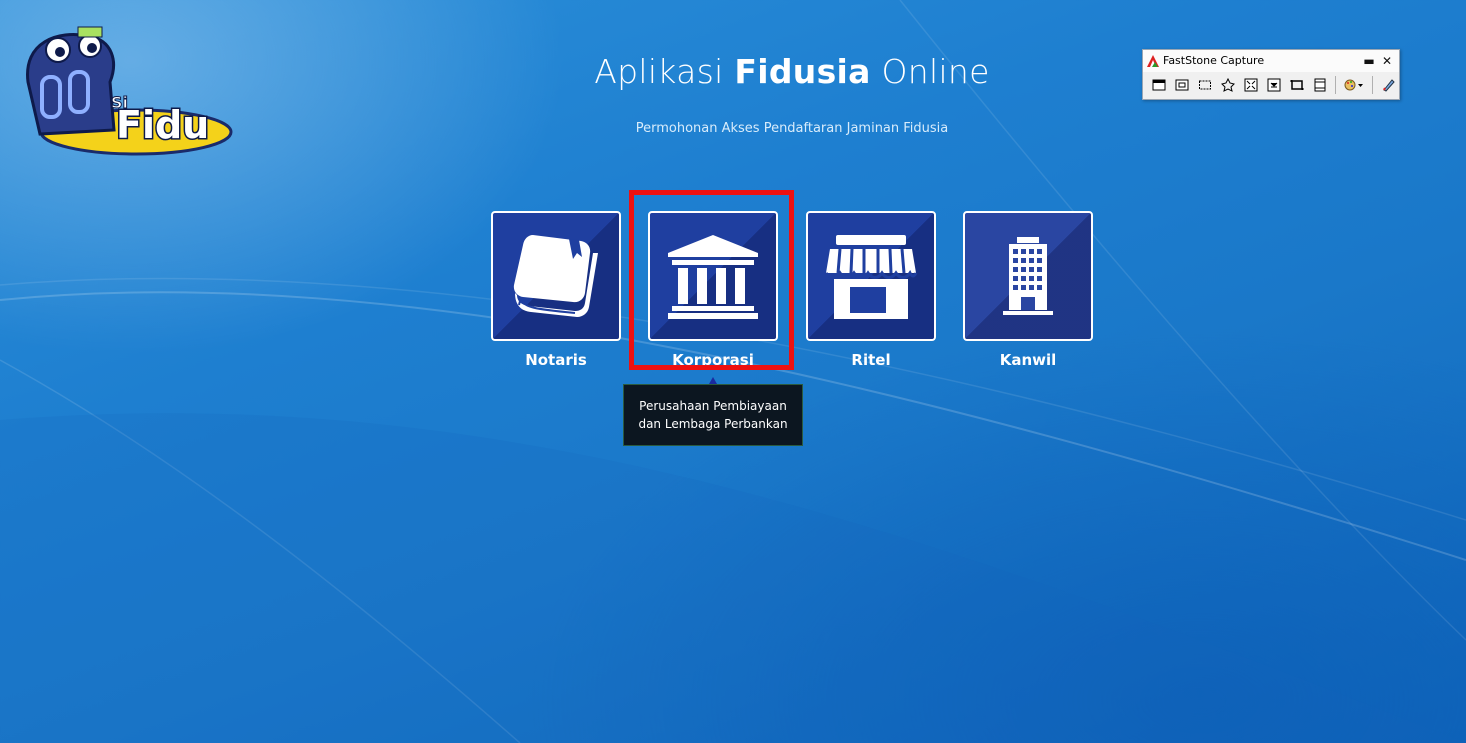 The width and height of the screenshot is (1466, 743). I want to click on shop-icon, so click(871, 277).